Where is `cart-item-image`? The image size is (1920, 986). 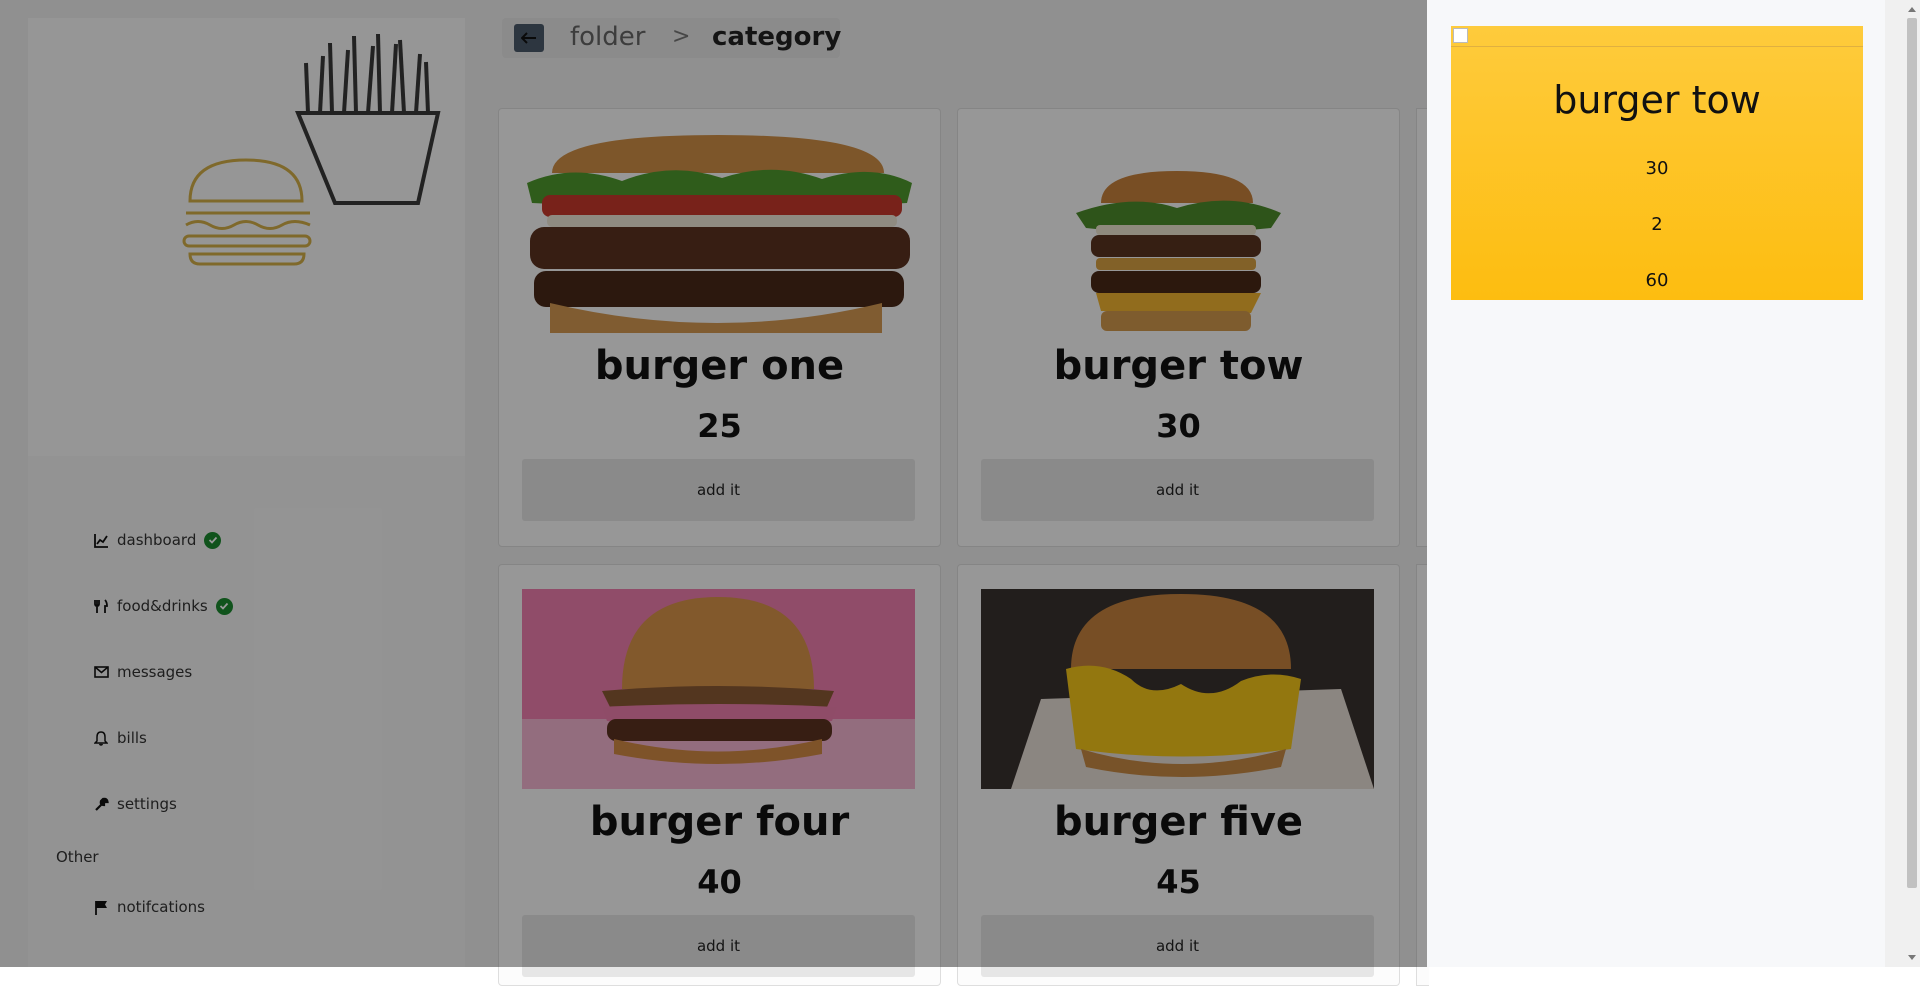 cart-item-image is located at coordinates (1657, 36).